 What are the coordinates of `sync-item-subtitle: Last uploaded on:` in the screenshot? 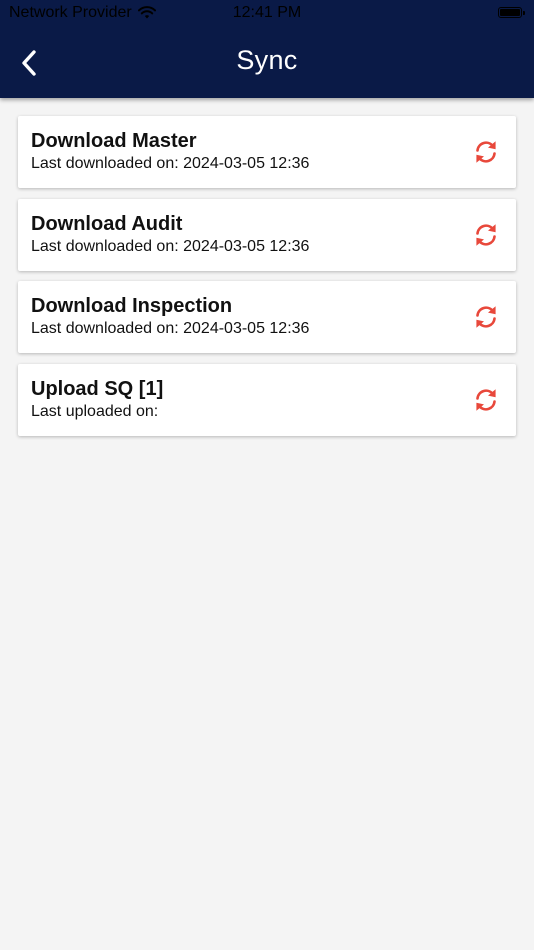 It's located at (95, 411).